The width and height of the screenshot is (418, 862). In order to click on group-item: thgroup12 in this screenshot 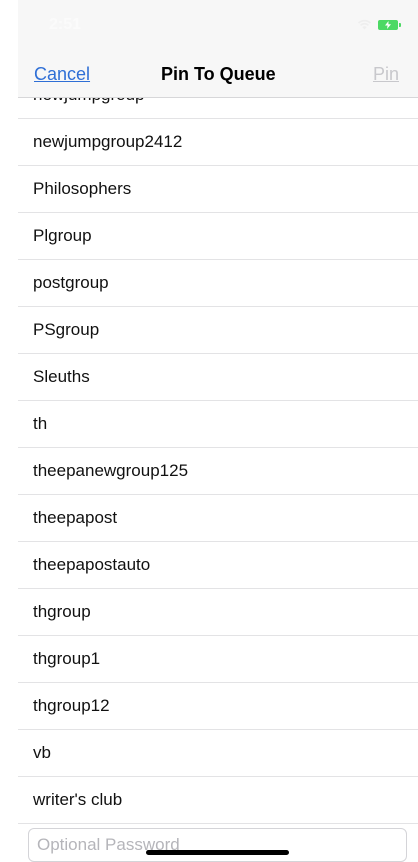, I will do `click(218, 706)`.